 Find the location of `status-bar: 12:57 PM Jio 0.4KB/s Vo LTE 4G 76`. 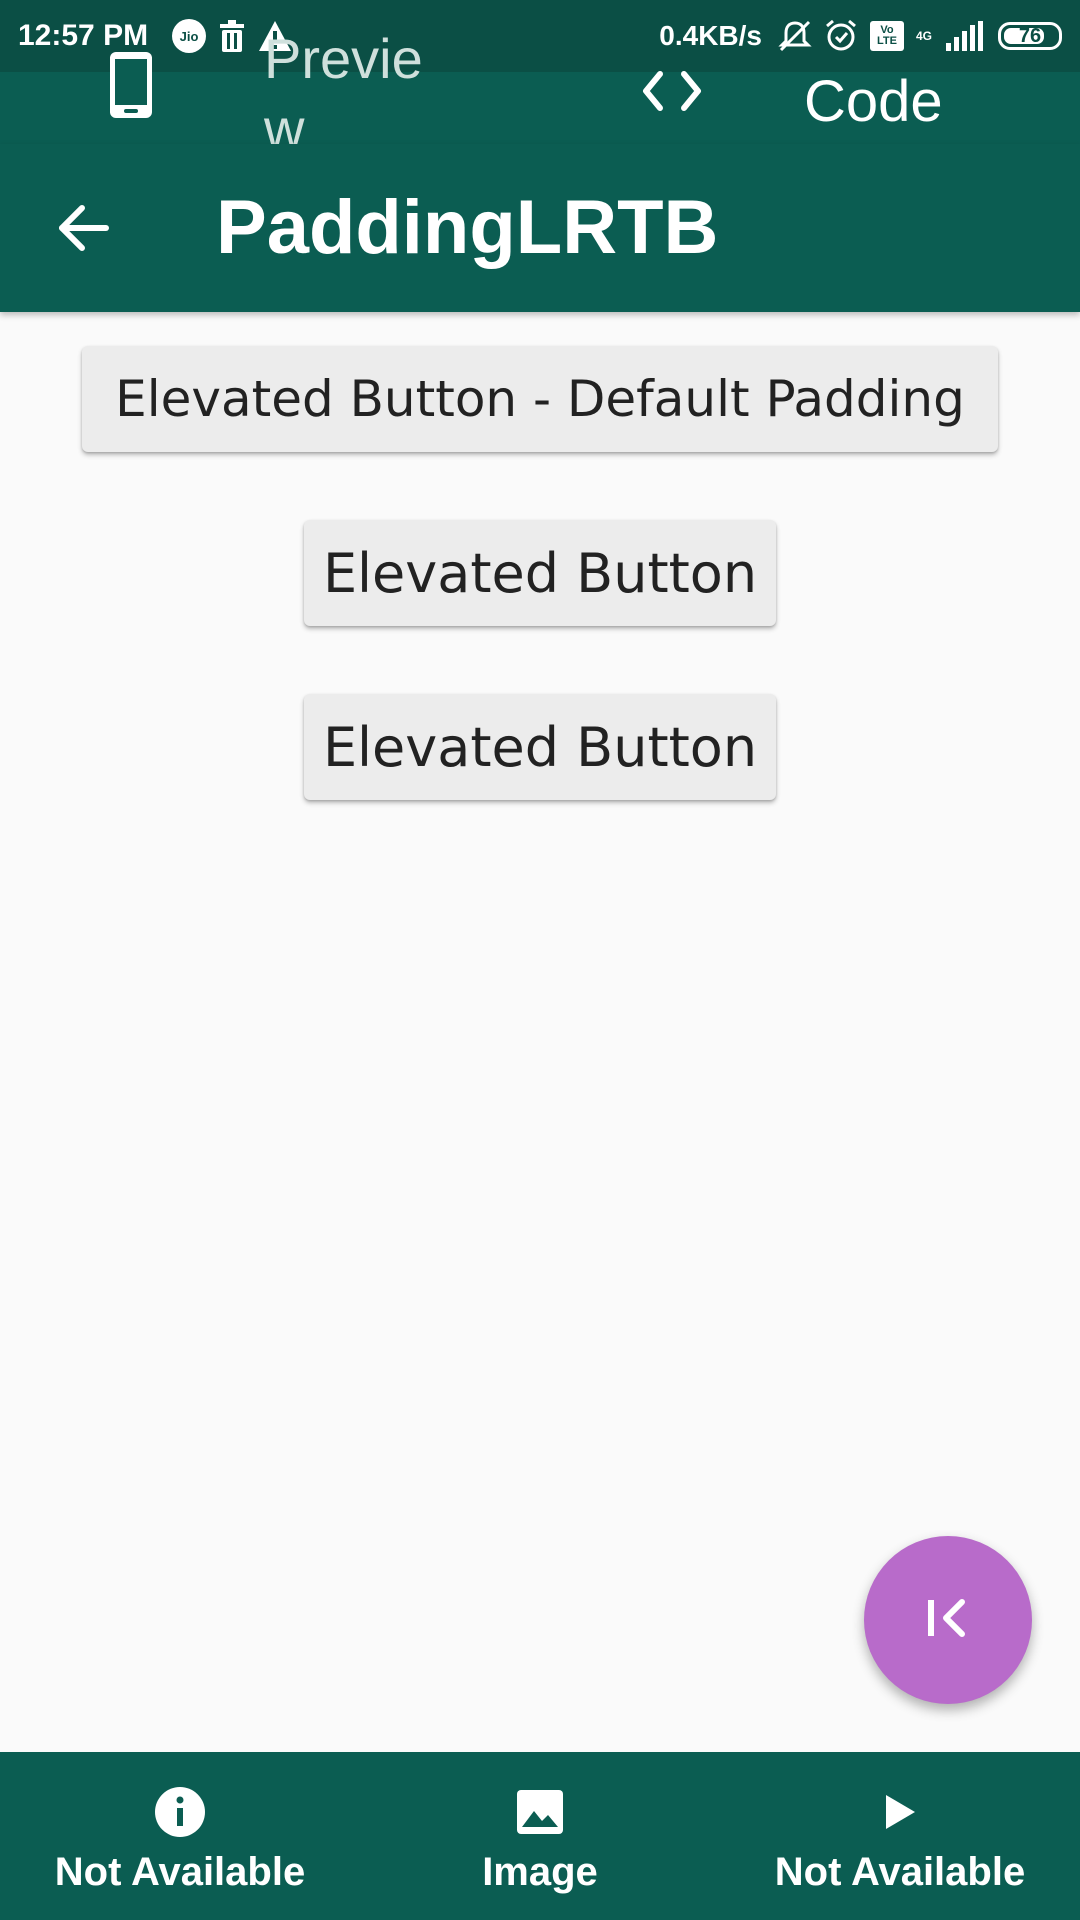

status-bar: 12:57 PM Jio 0.4KB/s Vo LTE 4G 76 is located at coordinates (540, 36).